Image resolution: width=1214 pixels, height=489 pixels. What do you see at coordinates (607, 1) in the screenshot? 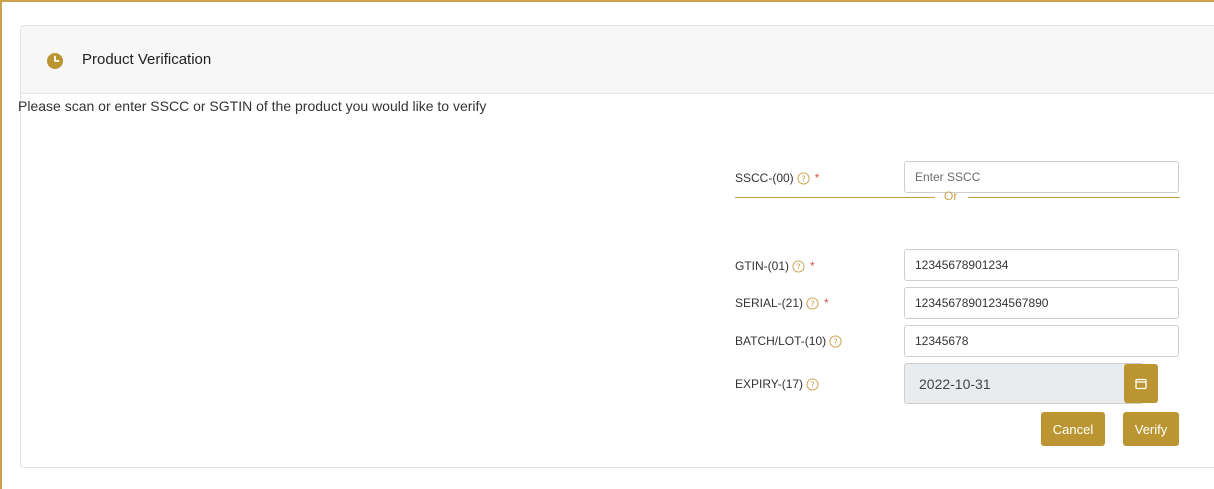
I see `frame-top-border` at bounding box center [607, 1].